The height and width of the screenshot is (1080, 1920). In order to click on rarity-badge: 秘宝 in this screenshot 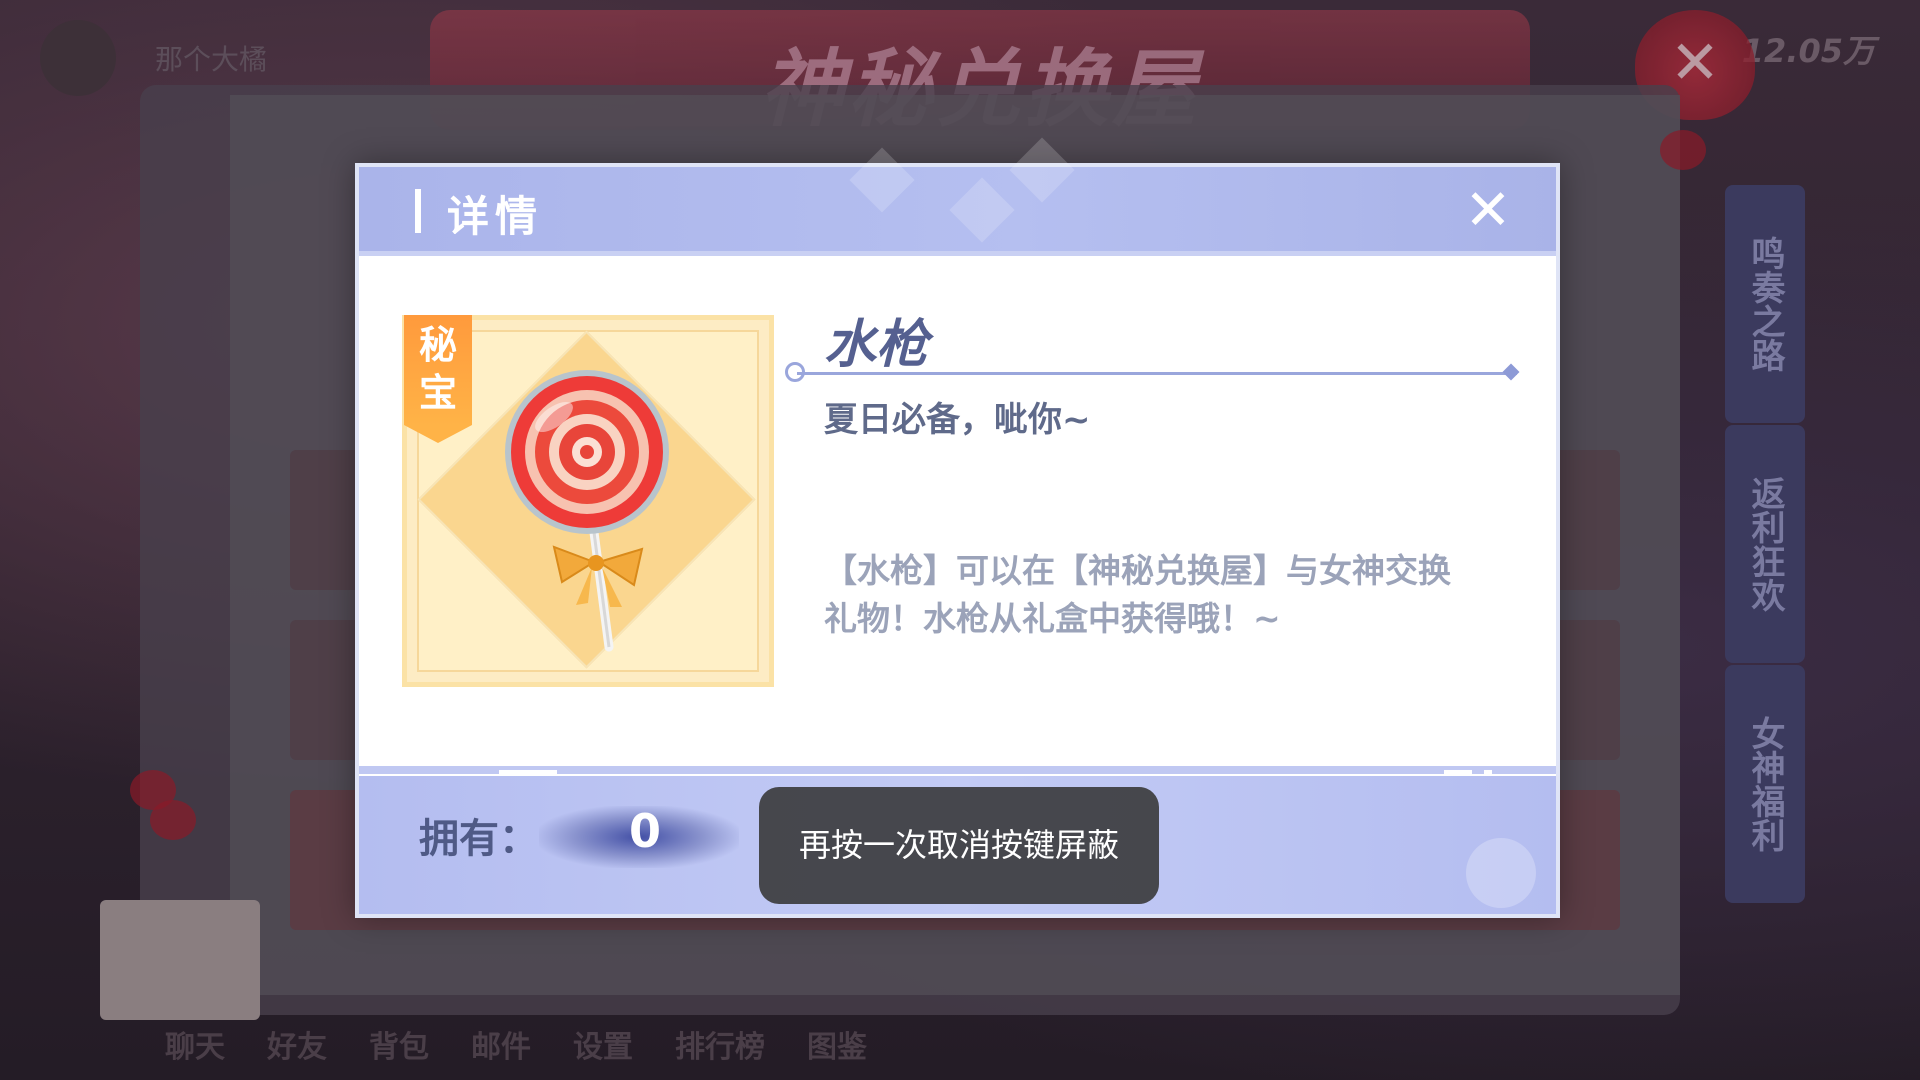, I will do `click(438, 379)`.